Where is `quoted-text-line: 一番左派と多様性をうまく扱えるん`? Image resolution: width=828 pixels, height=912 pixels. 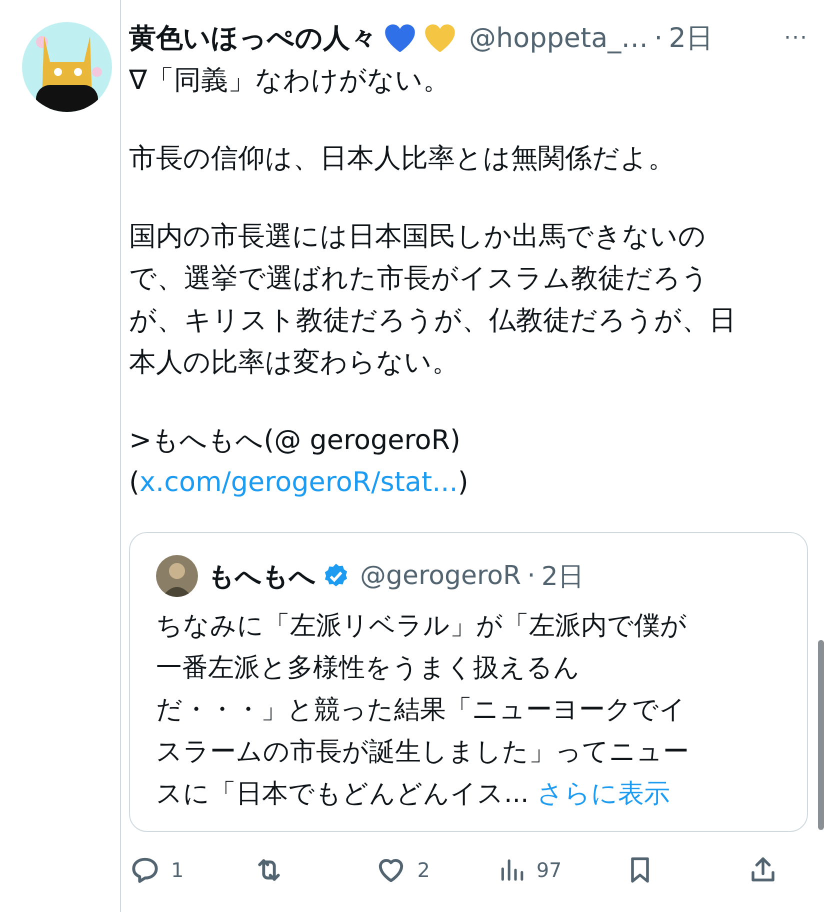 quoted-text-line: 一番左派と多様性をうまく扱えるん is located at coordinates (368, 668).